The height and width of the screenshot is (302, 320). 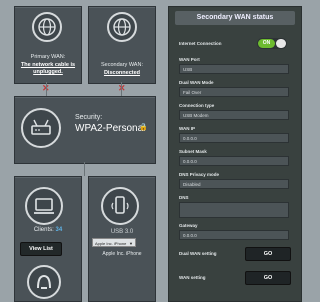 I want to click on usb-device-name: Apple Inc. iPhone, so click(x=122, y=254).